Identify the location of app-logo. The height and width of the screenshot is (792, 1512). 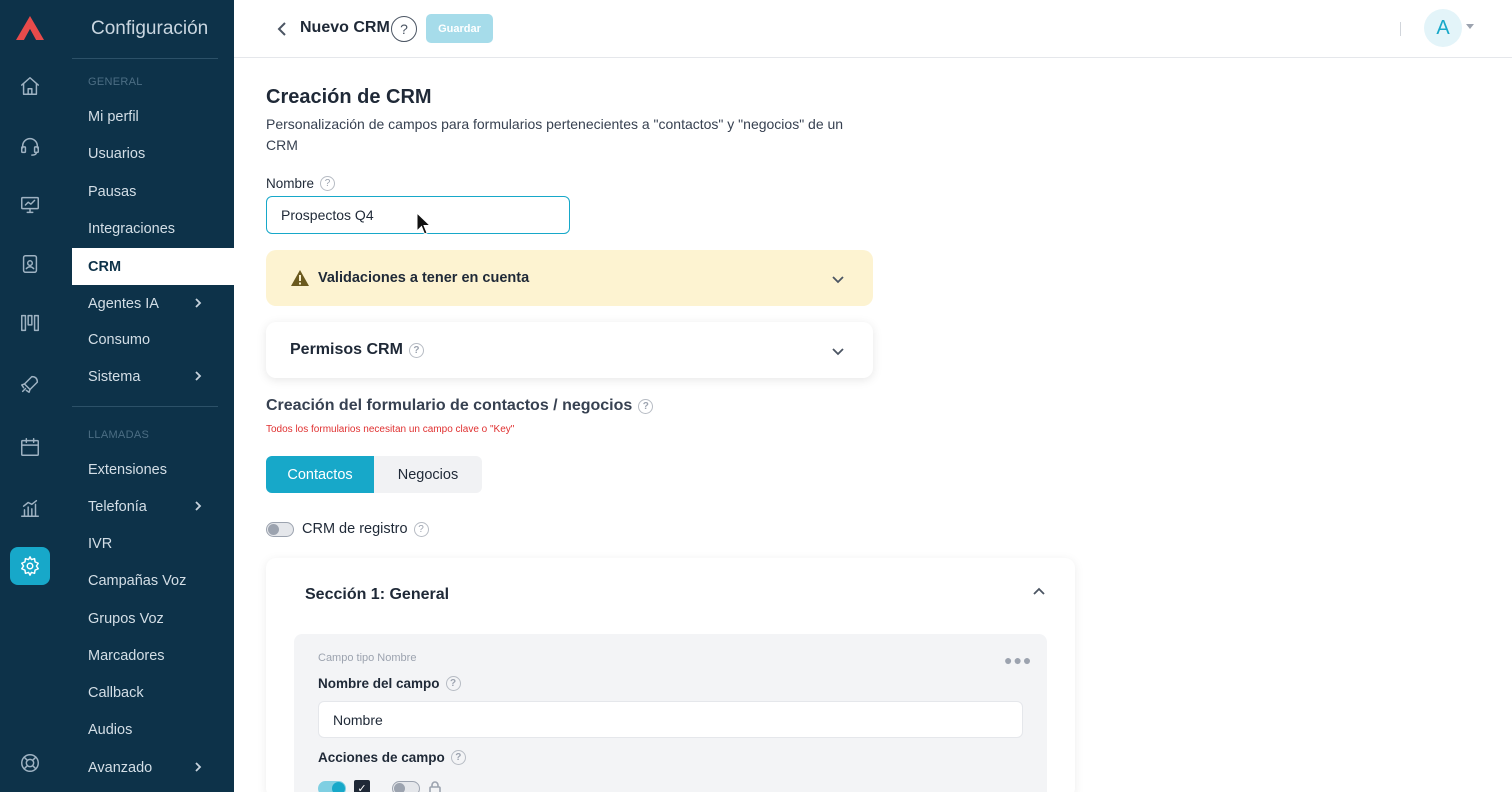
(30, 28).